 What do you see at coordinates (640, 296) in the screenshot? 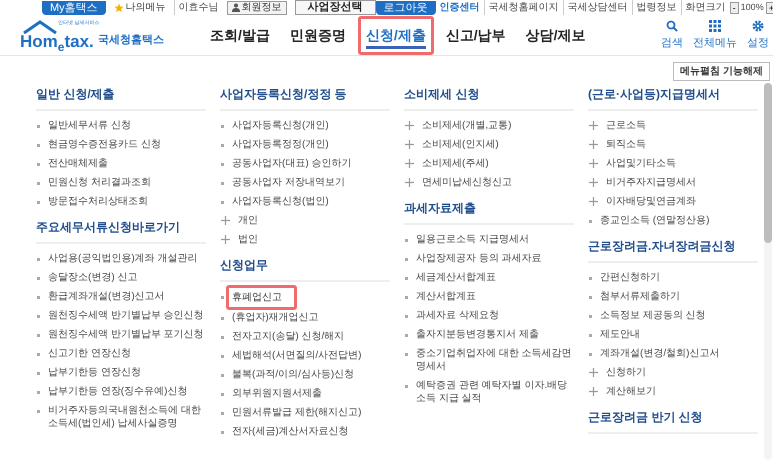
I see `menu-link: 첨부서류제출하기` at bounding box center [640, 296].